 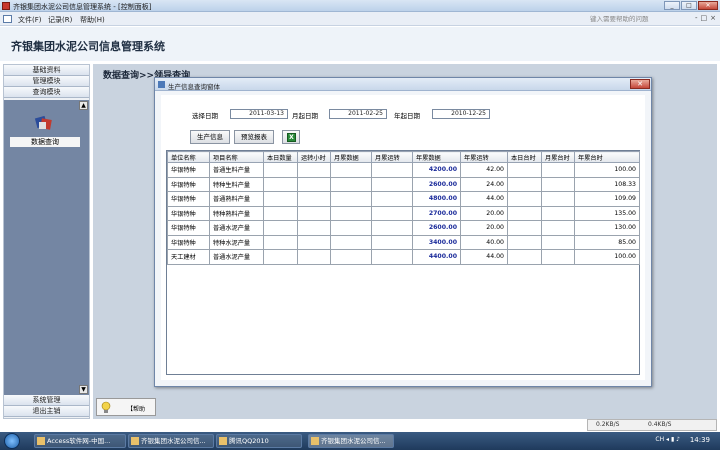 I want to click on clock: 14:39, so click(x=700, y=440).